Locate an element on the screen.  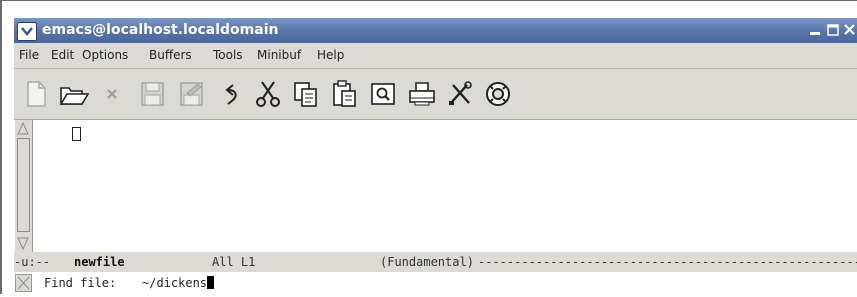
modeline-status: -u:-- is located at coordinates (32, 262).